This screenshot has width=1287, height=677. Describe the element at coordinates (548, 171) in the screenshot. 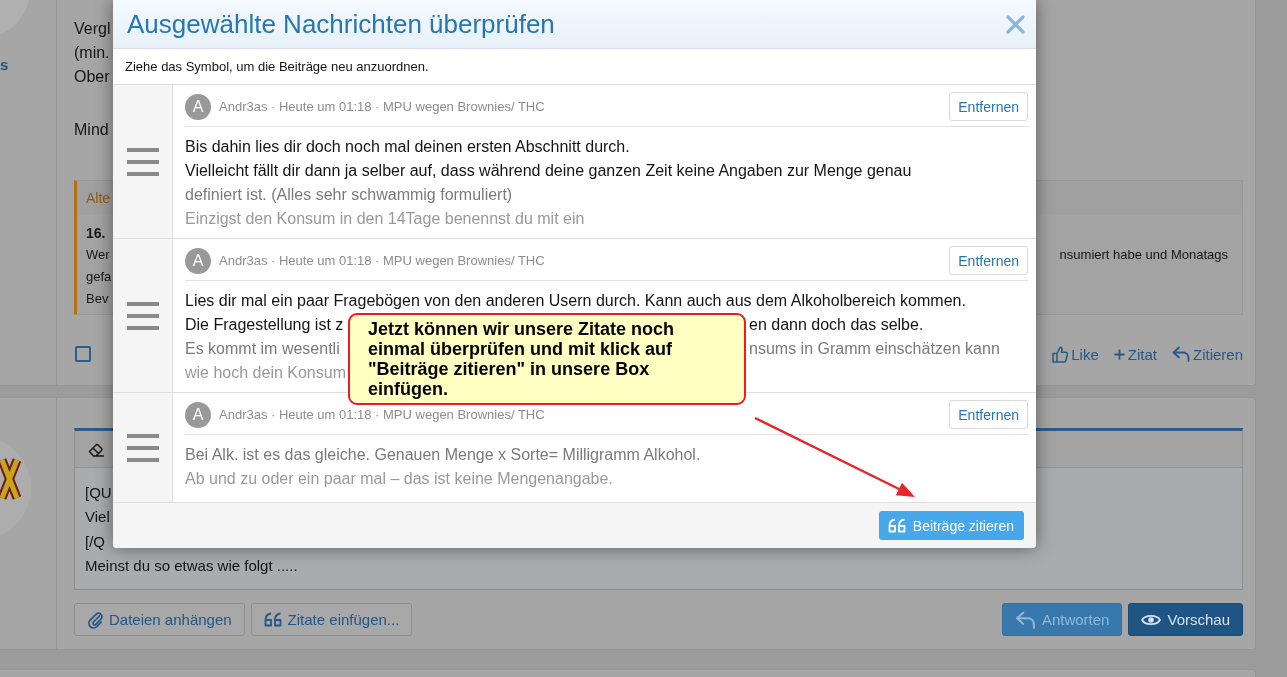

I see `message-text: Vielleicht fällt dir dann ja selber auf, dass während deine ganzen Zeit keine Angaben zur Menge genau` at that location.